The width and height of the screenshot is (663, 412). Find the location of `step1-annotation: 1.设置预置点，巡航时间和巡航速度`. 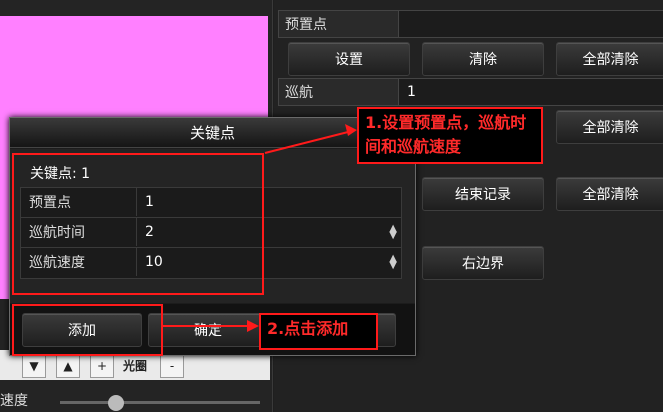

step1-annotation: 1.设置预置点，巡航时间和巡航速度 is located at coordinates (450, 135).